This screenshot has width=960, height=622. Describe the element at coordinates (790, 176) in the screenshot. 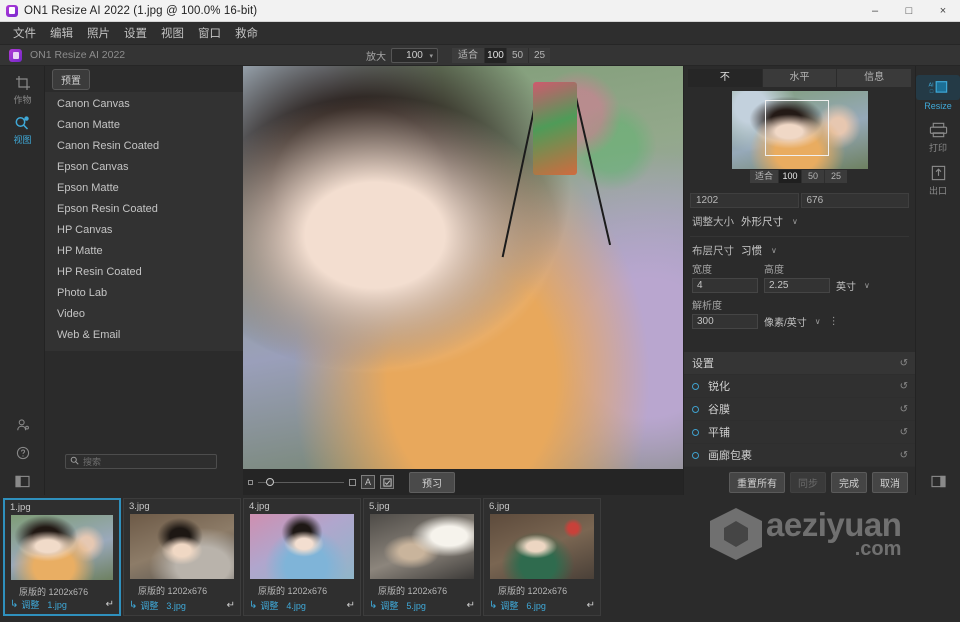

I see `navigator-fit-100: 100` at that location.